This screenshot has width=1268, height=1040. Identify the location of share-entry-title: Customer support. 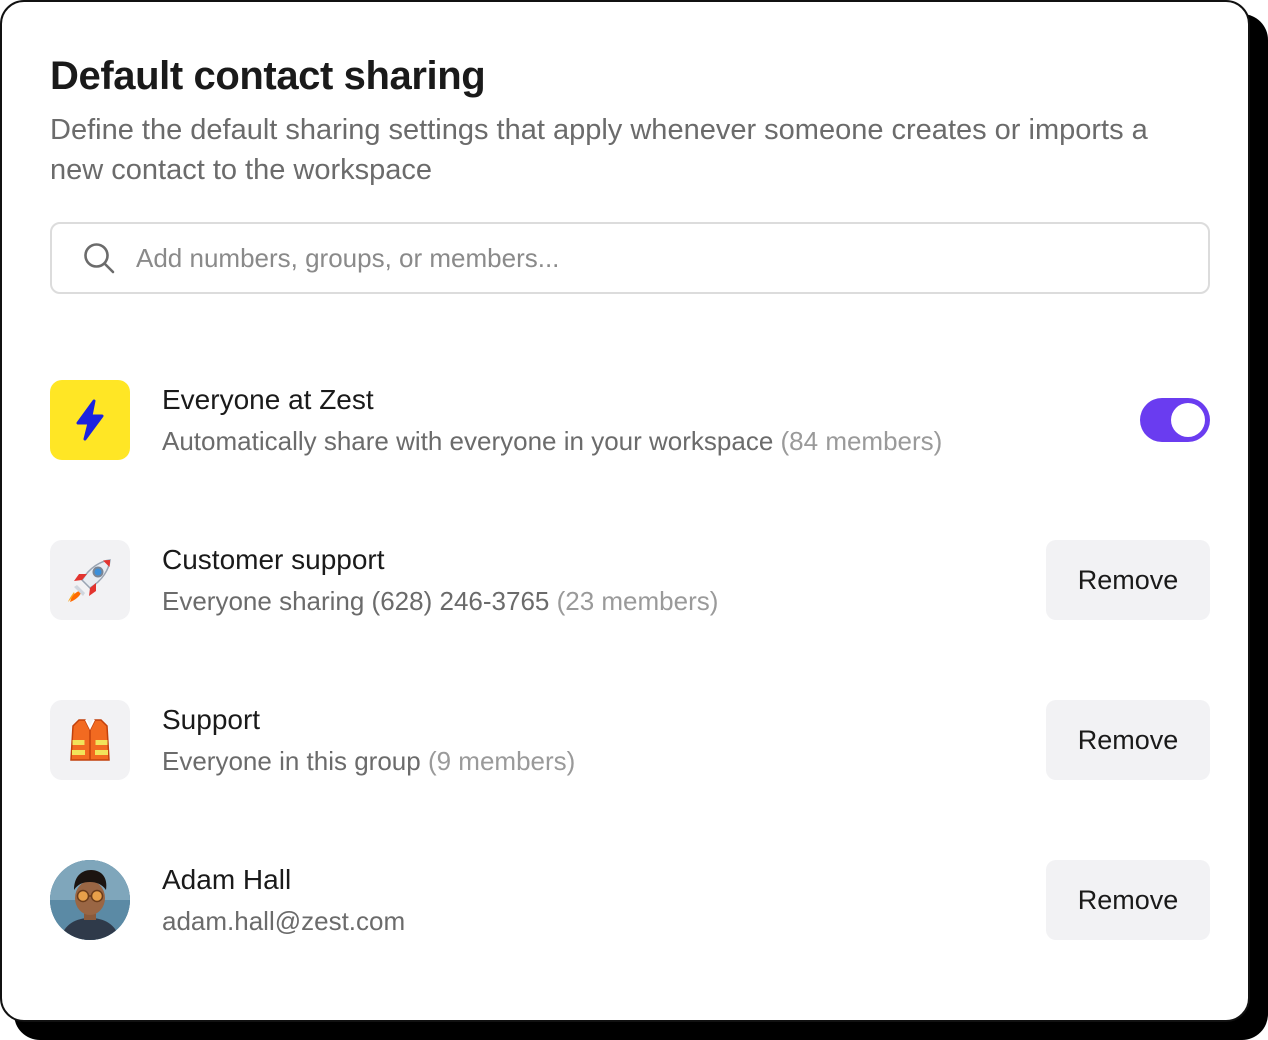
(273, 559).